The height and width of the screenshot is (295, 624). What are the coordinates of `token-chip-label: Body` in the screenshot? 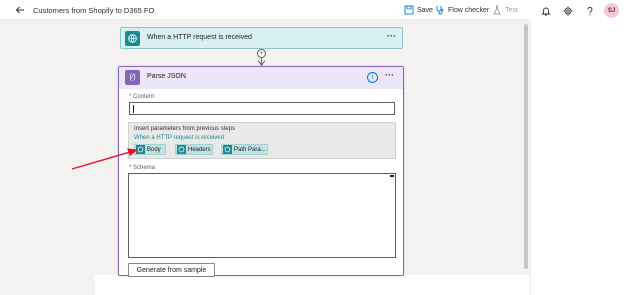 It's located at (154, 149).